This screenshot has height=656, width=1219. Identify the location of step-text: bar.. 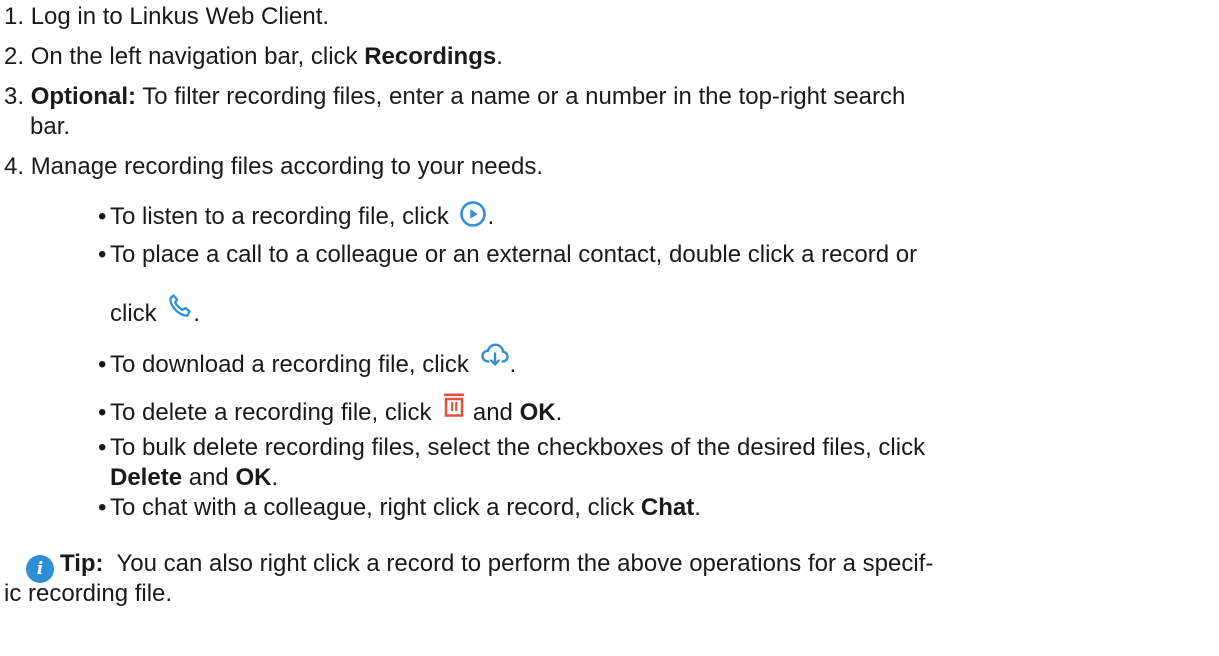
(50, 126).